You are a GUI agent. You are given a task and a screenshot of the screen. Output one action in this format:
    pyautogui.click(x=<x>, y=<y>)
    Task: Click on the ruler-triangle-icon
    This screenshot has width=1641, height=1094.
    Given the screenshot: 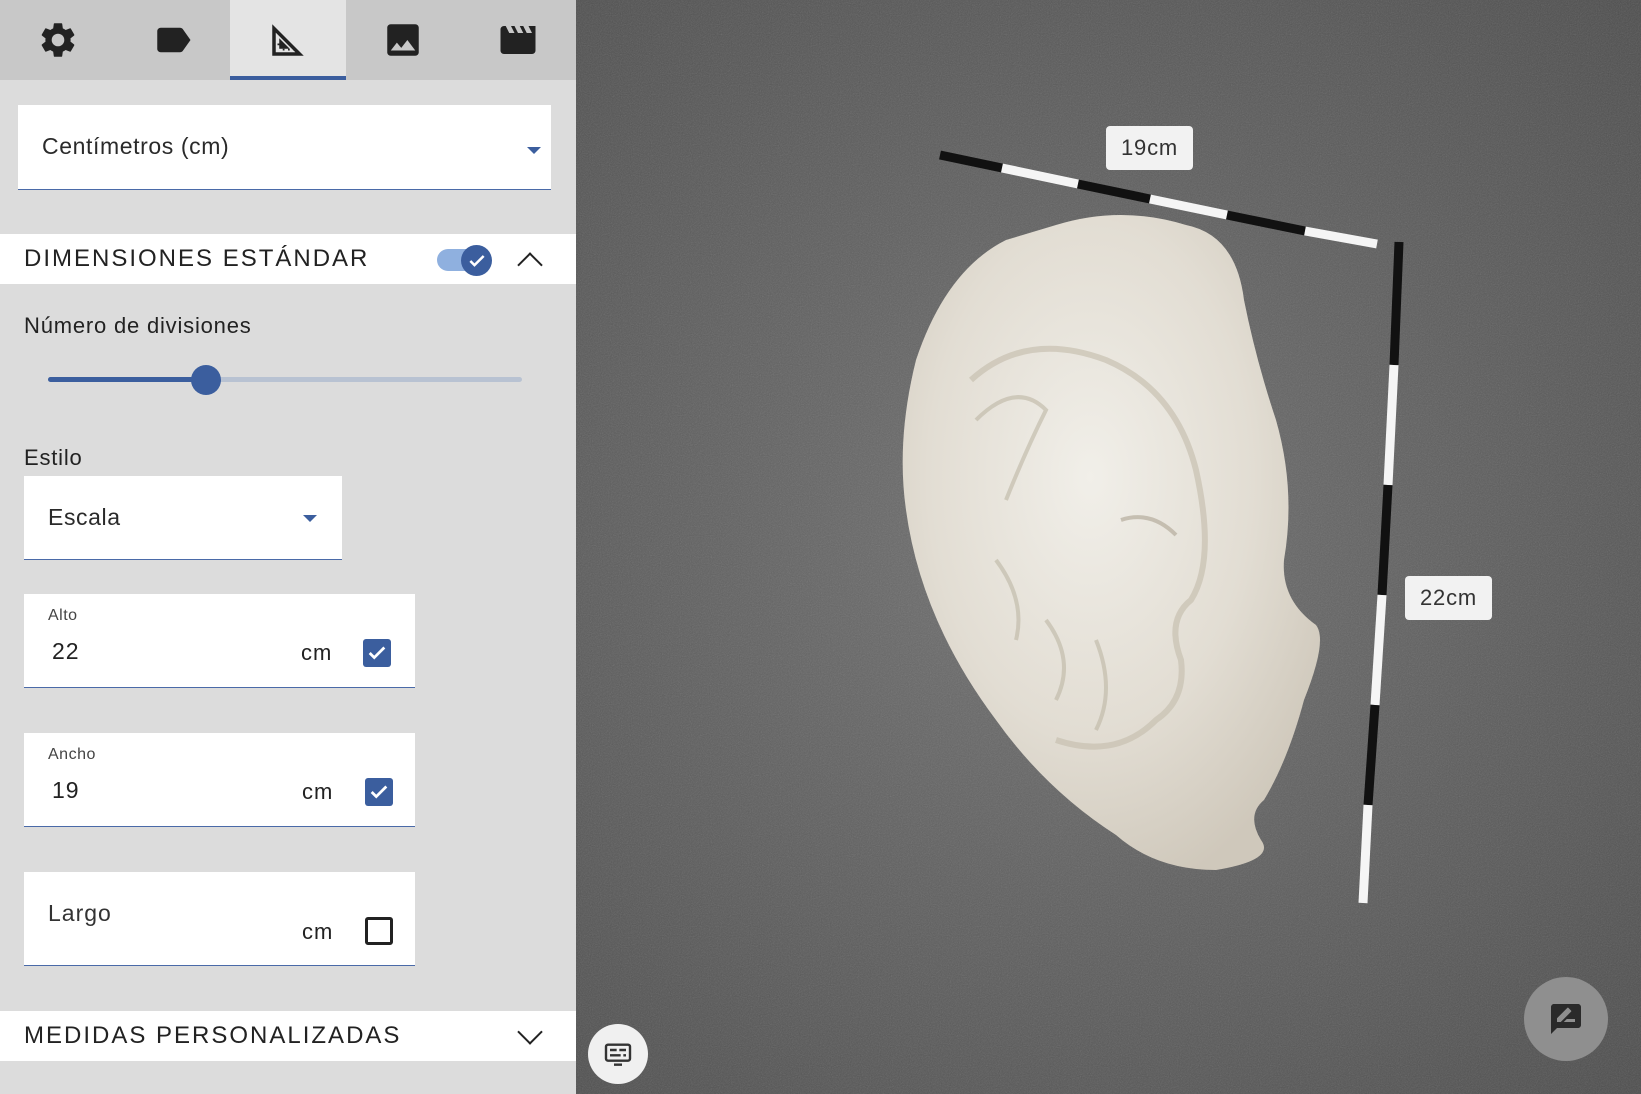 What is the action you would take?
    pyautogui.click(x=288, y=40)
    